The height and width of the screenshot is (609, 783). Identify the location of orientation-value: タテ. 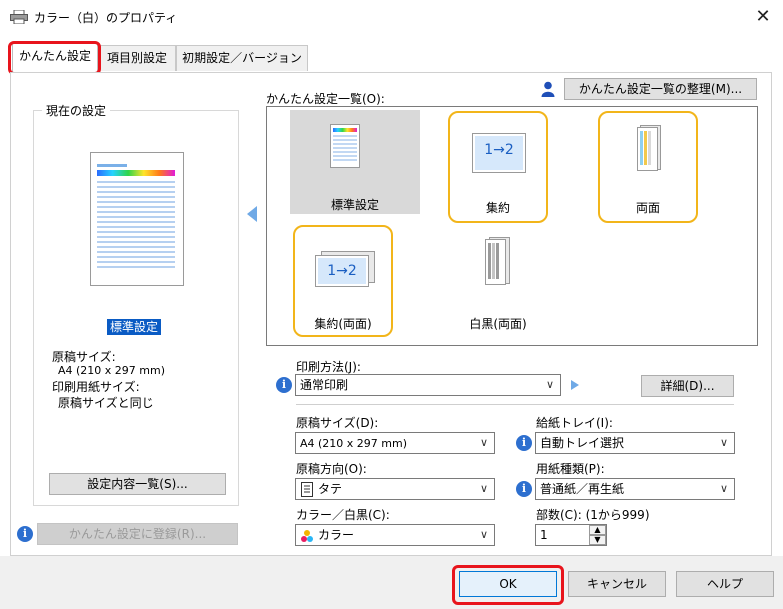
(330, 489).